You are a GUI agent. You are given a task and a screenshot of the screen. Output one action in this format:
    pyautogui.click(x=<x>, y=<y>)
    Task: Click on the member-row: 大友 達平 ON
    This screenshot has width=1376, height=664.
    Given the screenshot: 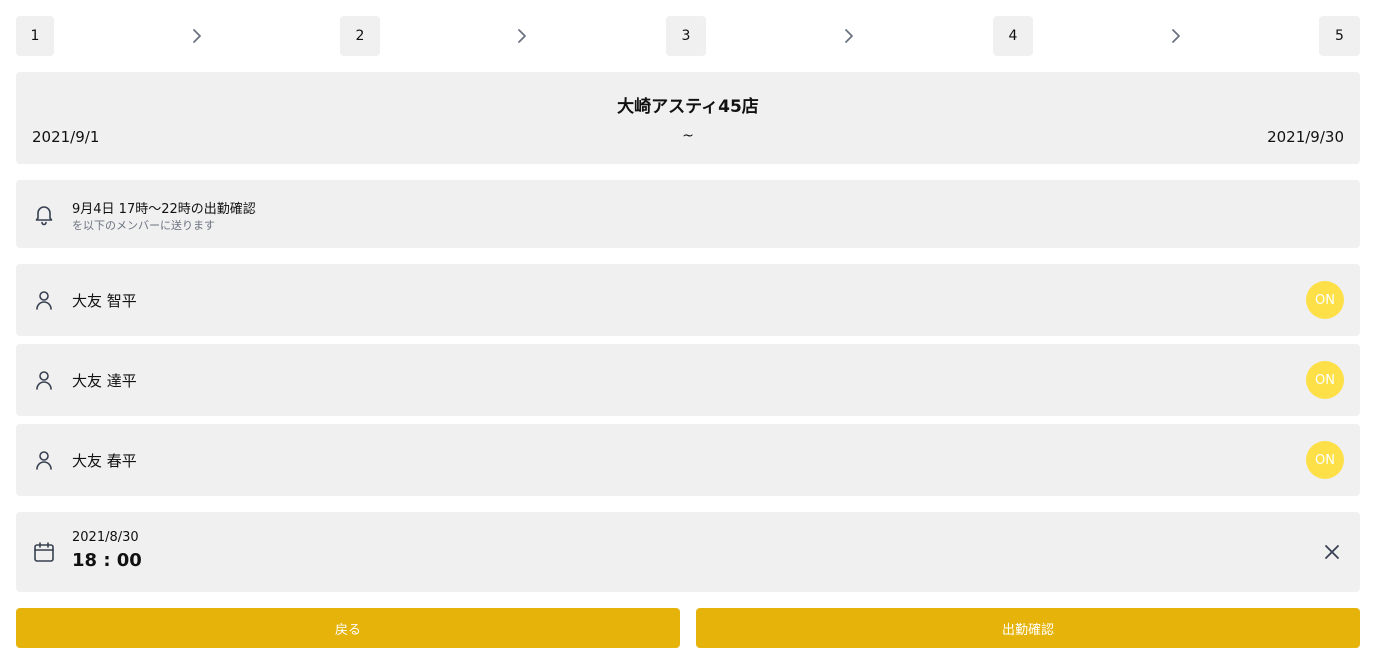 What is the action you would take?
    pyautogui.click(x=688, y=380)
    